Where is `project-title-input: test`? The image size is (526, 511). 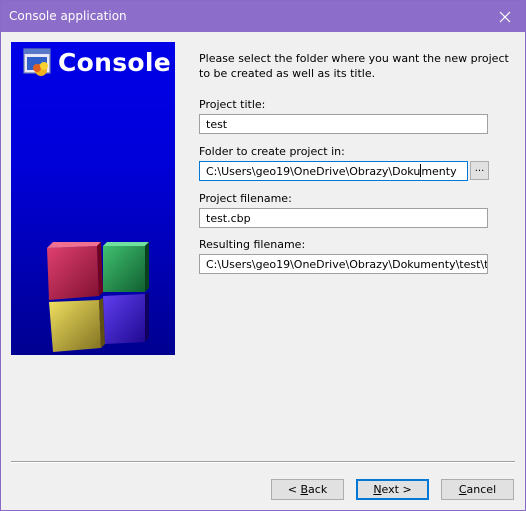 project-title-input: test is located at coordinates (343, 124).